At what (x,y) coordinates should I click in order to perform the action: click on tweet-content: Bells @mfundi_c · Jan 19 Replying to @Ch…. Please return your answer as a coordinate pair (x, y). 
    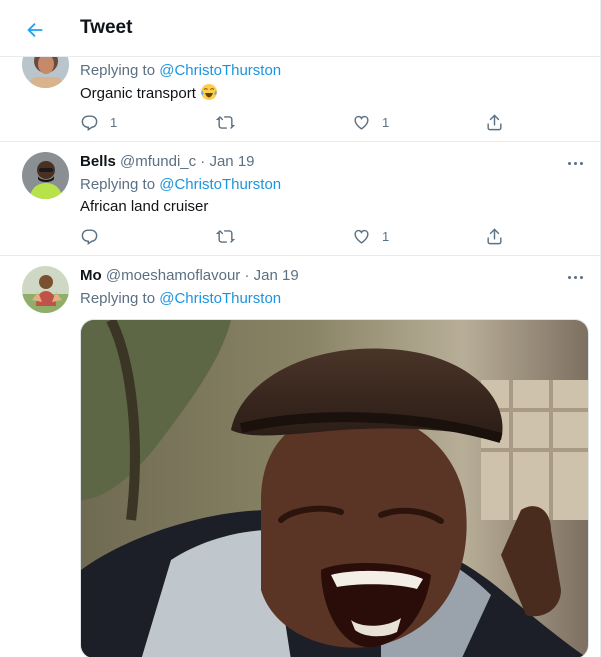
    Looking at the image, I should click on (332, 184).